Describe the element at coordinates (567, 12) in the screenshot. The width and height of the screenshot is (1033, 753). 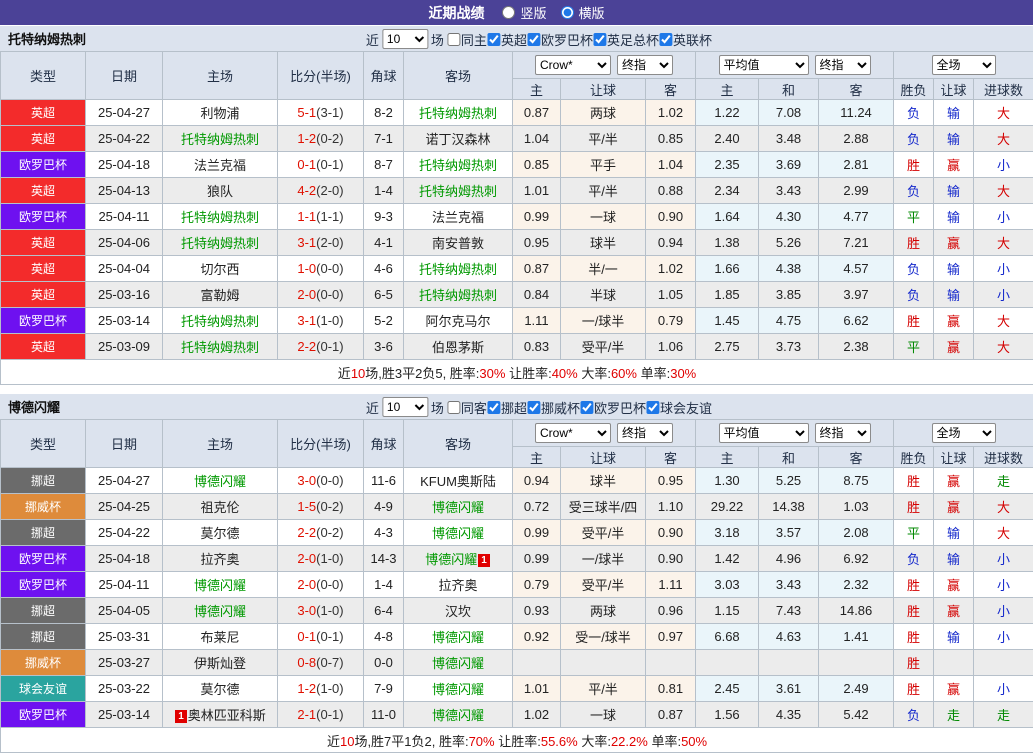
I see `layout-horizontal-radio` at that location.